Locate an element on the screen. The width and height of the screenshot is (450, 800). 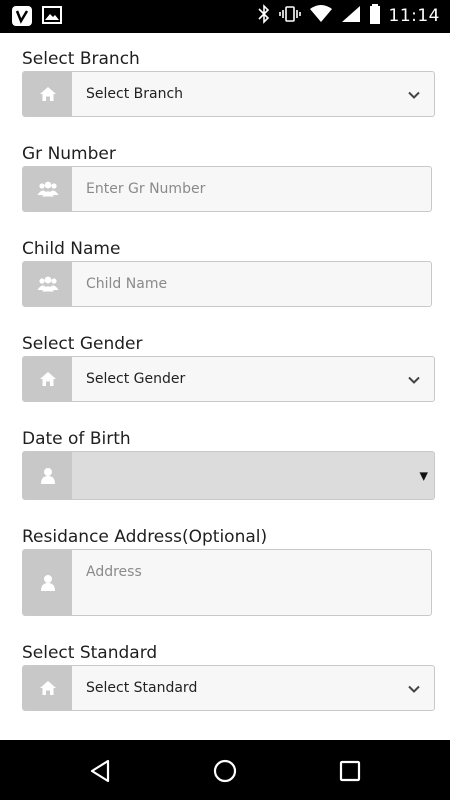
navigation-bar is located at coordinates (225, 770).